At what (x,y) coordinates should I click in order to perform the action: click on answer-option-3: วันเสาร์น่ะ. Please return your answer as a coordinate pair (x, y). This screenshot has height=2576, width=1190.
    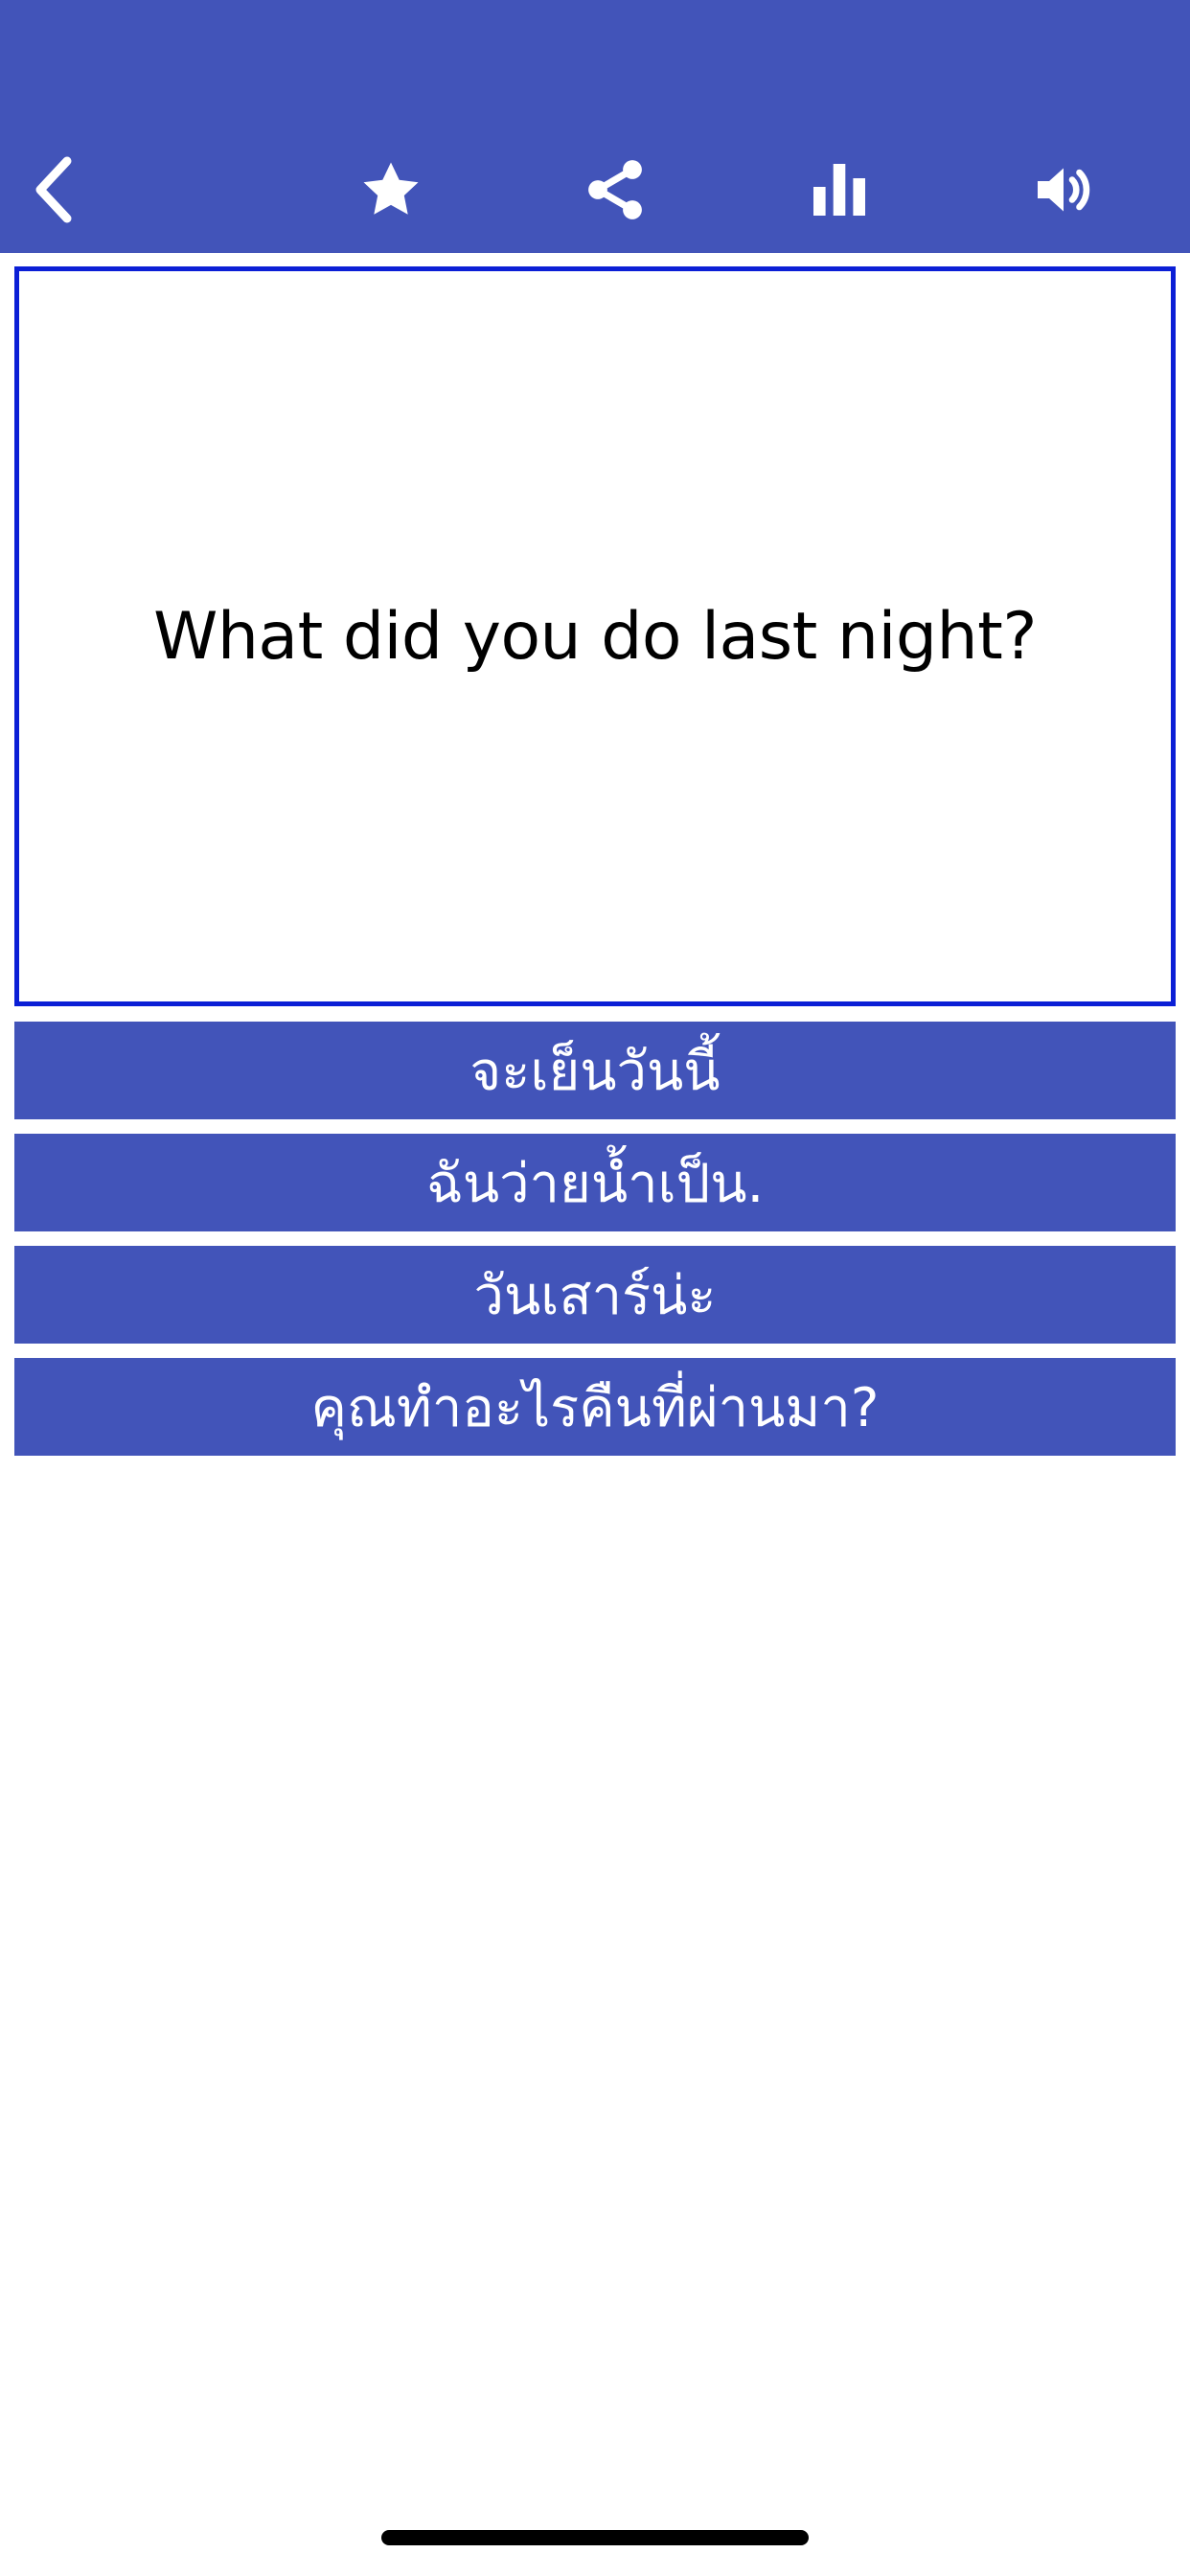
    Looking at the image, I should click on (595, 1295).